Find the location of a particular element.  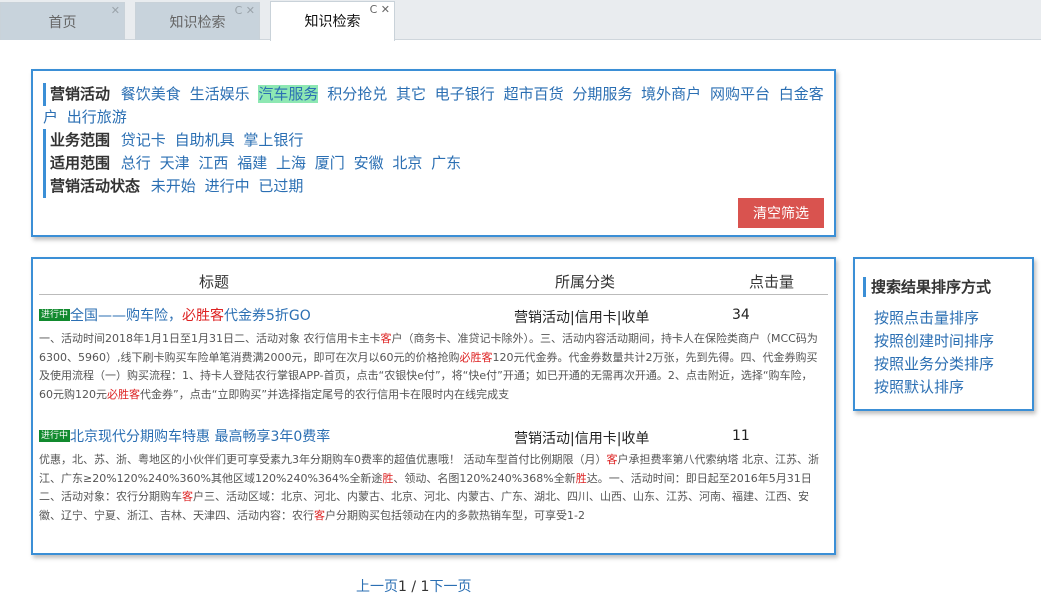

filter-option: 出行旅游 is located at coordinates (97, 117).